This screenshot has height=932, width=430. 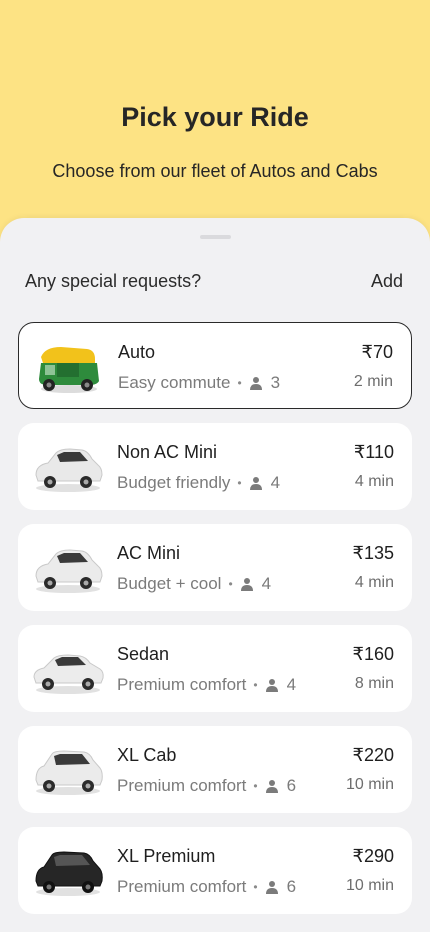 What do you see at coordinates (377, 352) in the screenshot?
I see `ride-price: ₹70` at bounding box center [377, 352].